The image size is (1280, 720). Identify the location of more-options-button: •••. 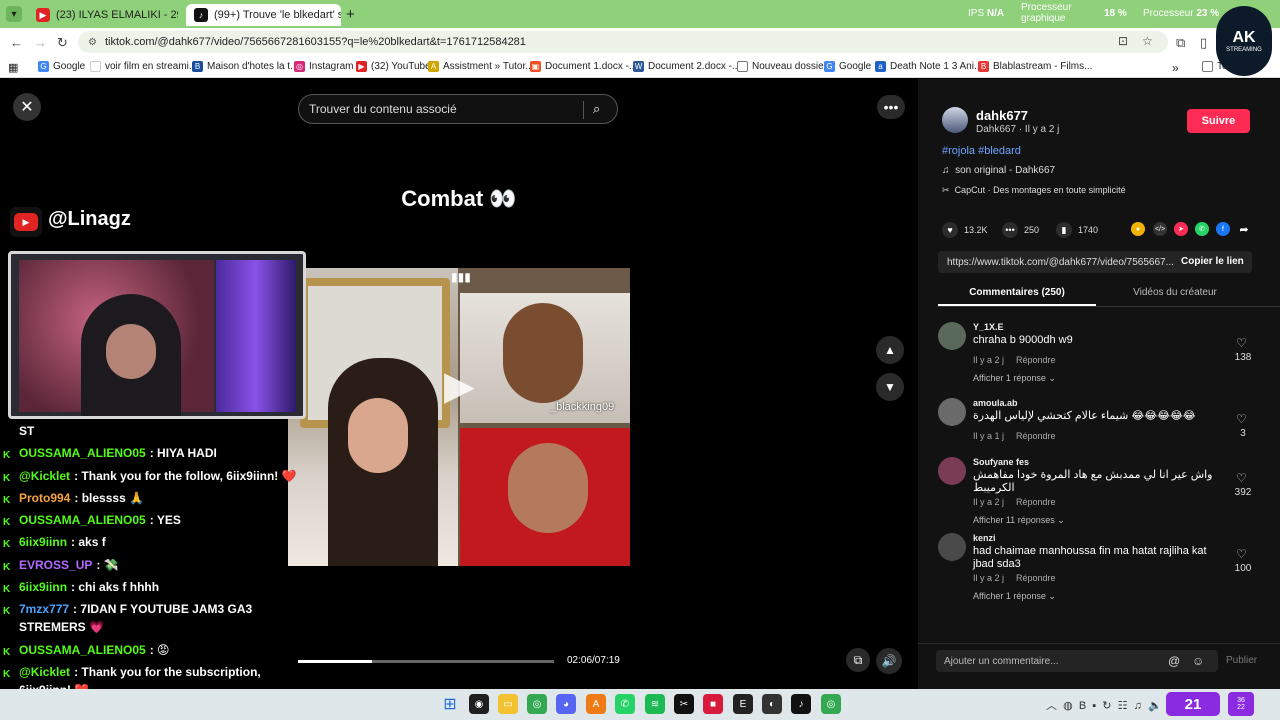
(891, 107).